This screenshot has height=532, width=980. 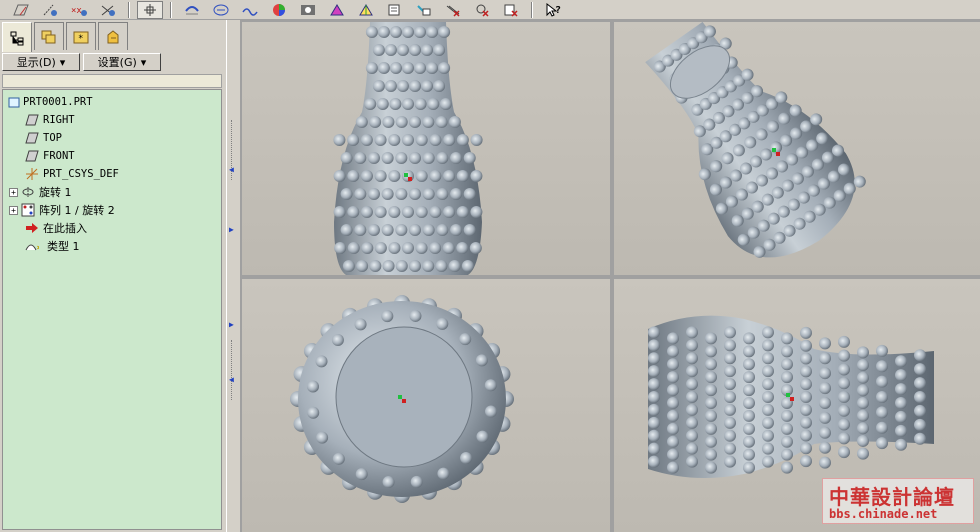 I want to click on orient-icon, so click(x=221, y=9).